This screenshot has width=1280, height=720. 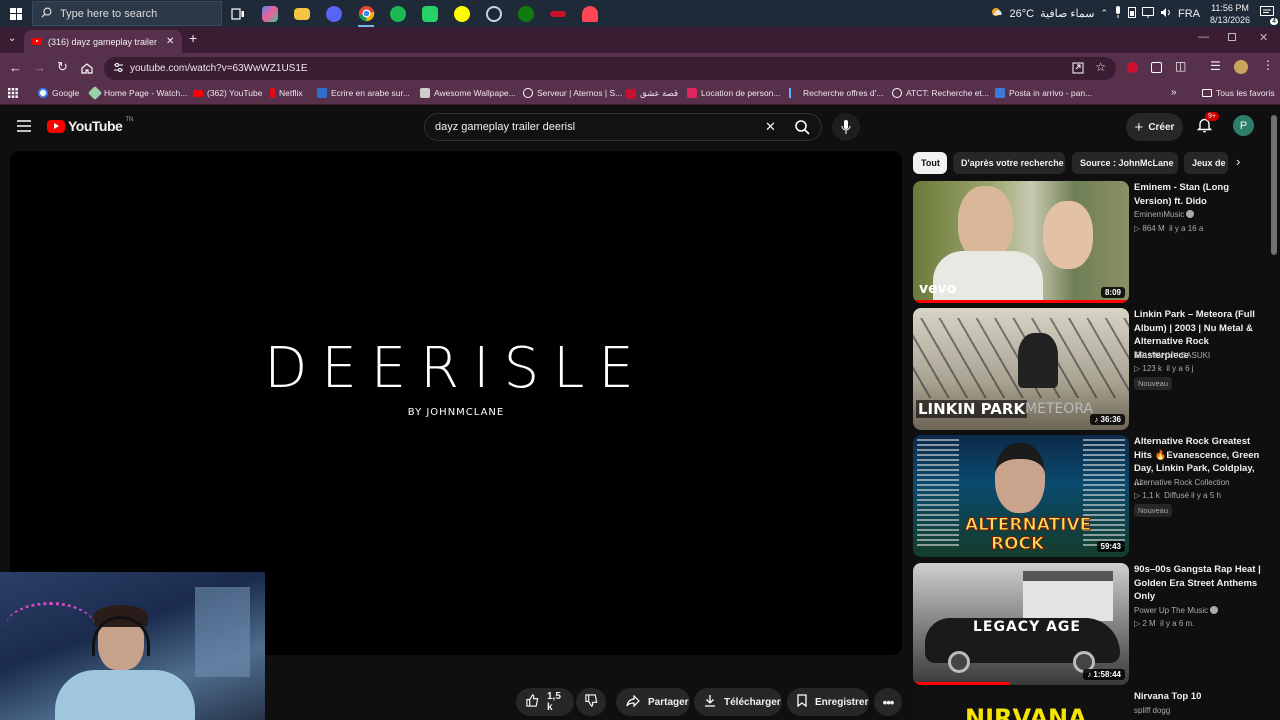 What do you see at coordinates (462, 13) in the screenshot?
I see `snapchat-icon` at bounding box center [462, 13].